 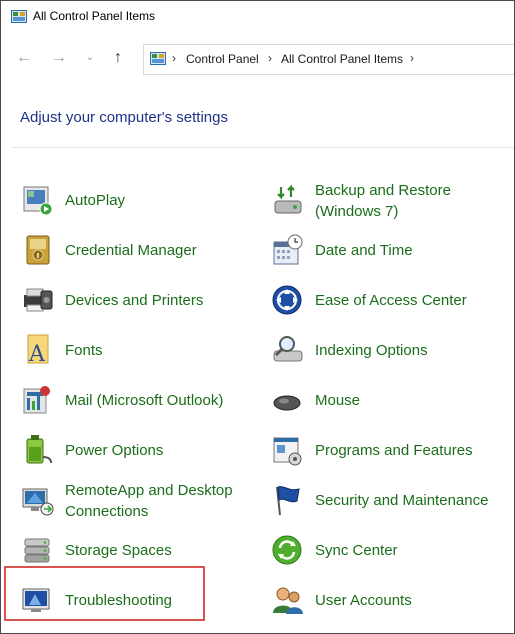 I want to click on forward-arrow-icon: →, so click(x=59, y=58).